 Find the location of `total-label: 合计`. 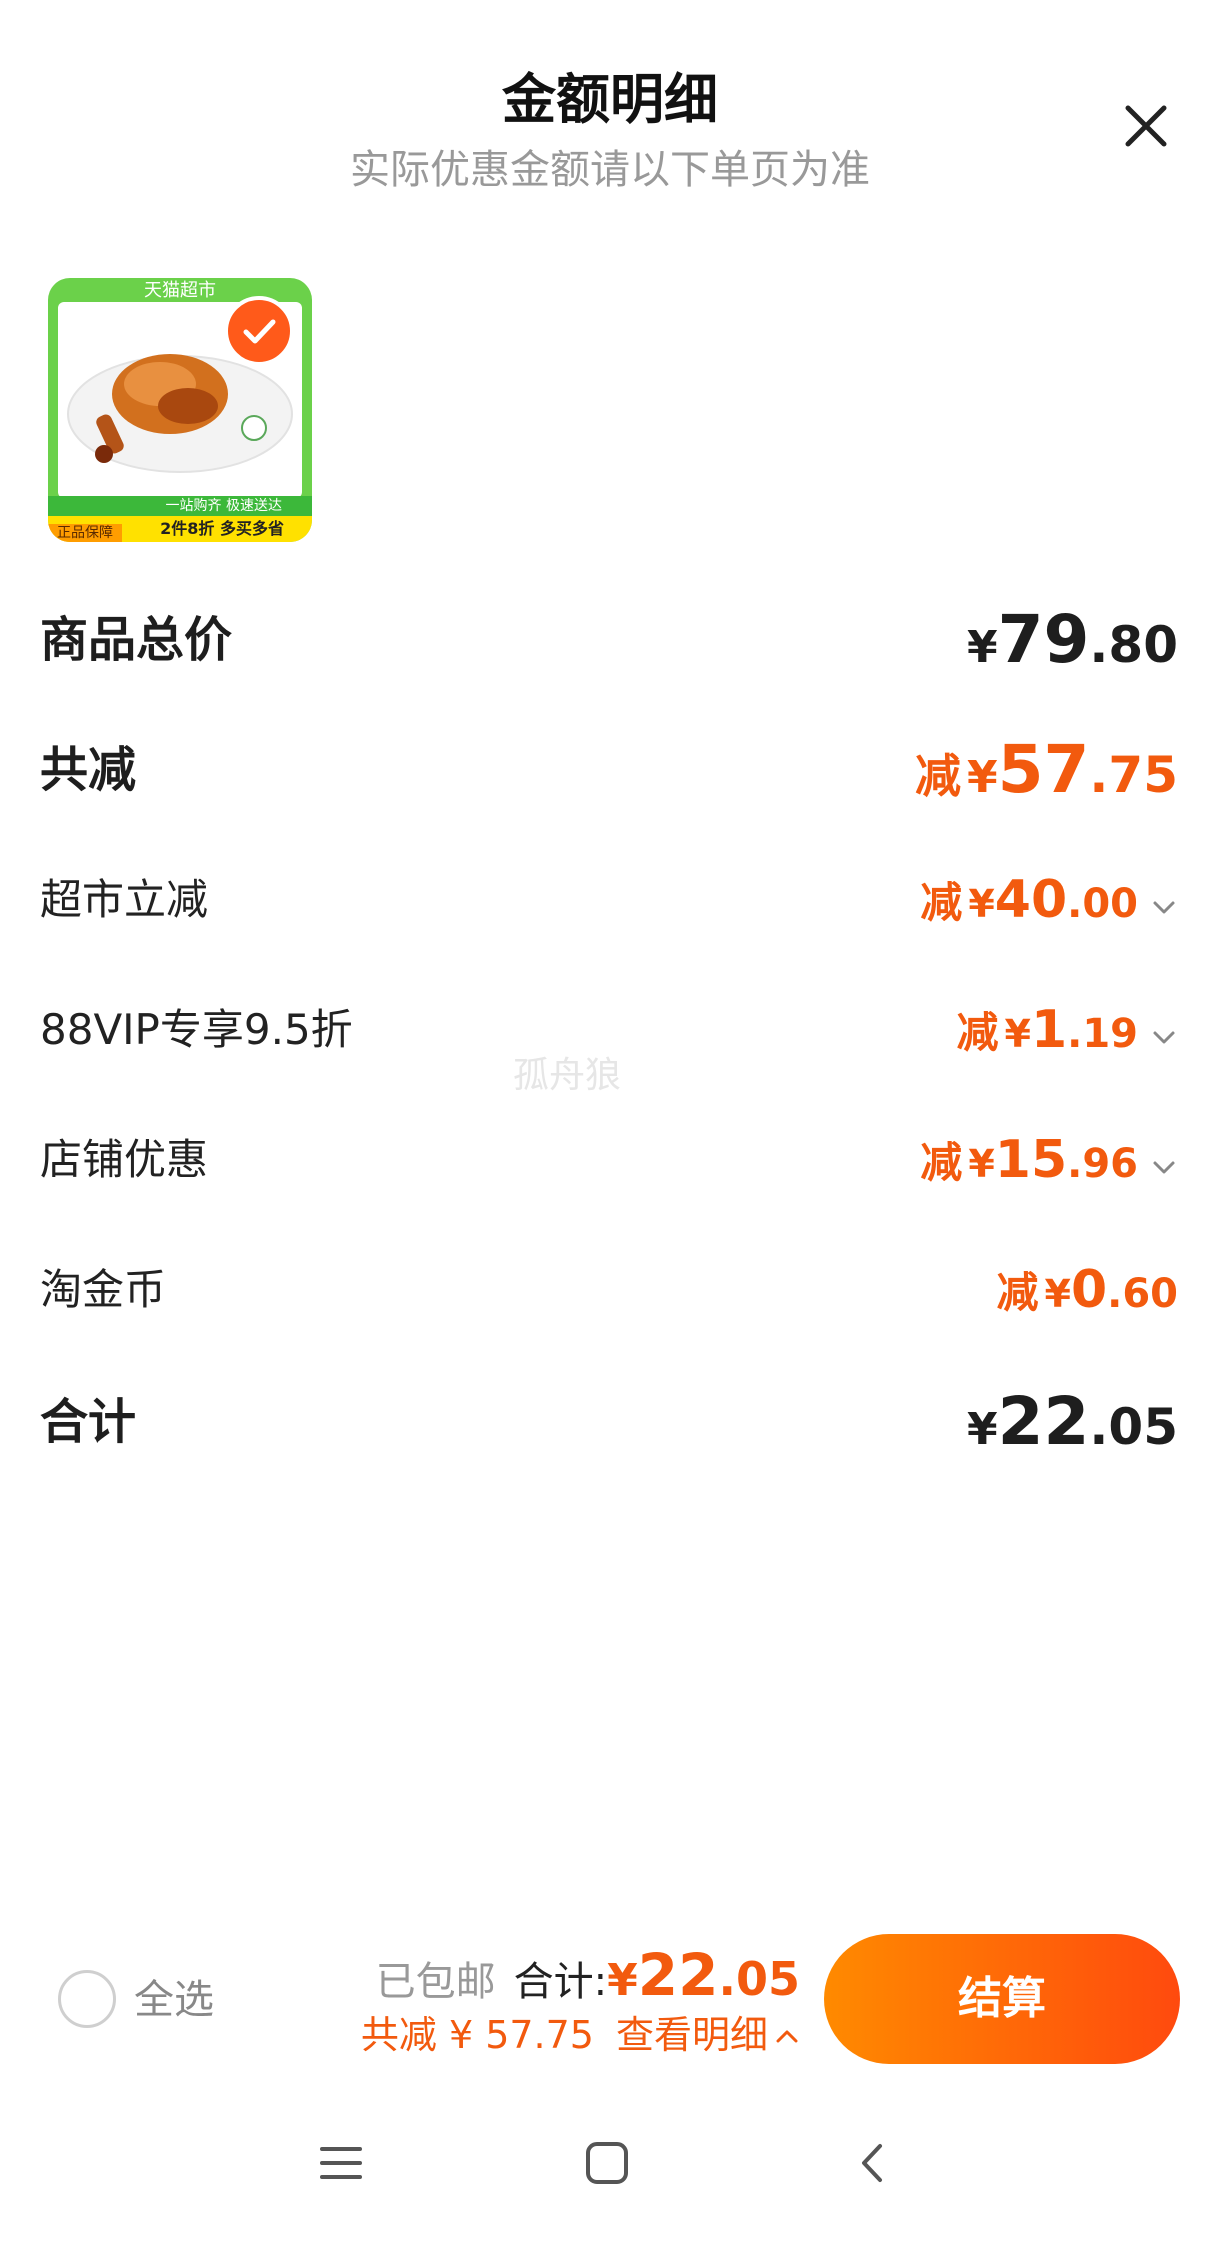

total-label: 合计 is located at coordinates (88, 1422).